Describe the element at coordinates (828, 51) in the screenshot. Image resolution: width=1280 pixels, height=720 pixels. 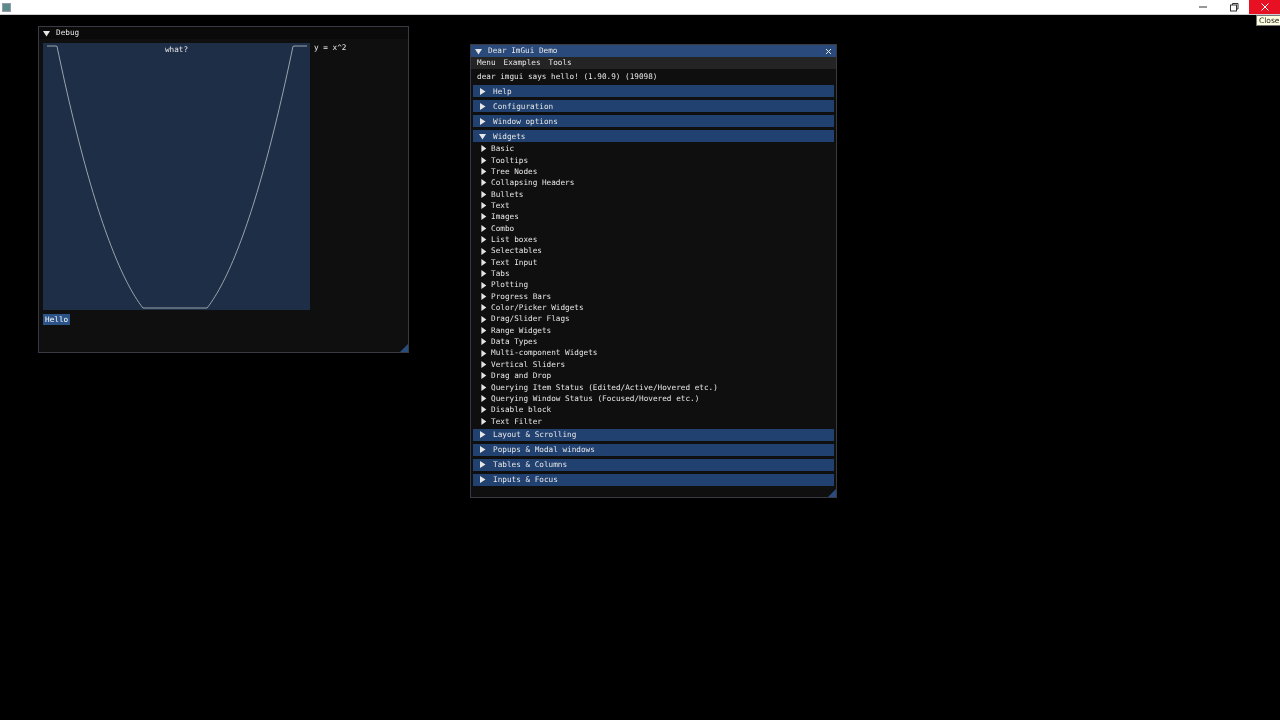
I see `close-icon` at that location.